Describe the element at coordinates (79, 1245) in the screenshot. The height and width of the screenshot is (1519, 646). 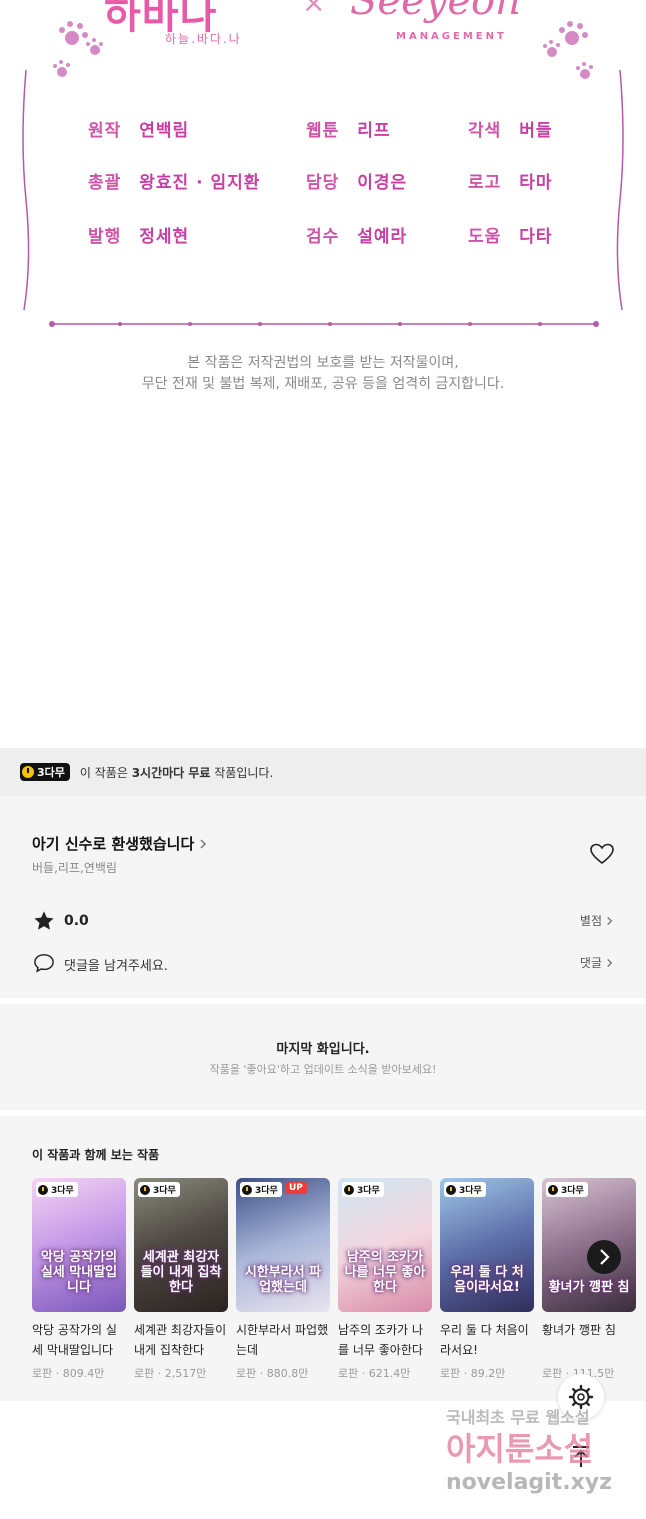
I see `cover-thumbnail: 3다무 악당 공작가의 실세 막내딸입니다` at that location.